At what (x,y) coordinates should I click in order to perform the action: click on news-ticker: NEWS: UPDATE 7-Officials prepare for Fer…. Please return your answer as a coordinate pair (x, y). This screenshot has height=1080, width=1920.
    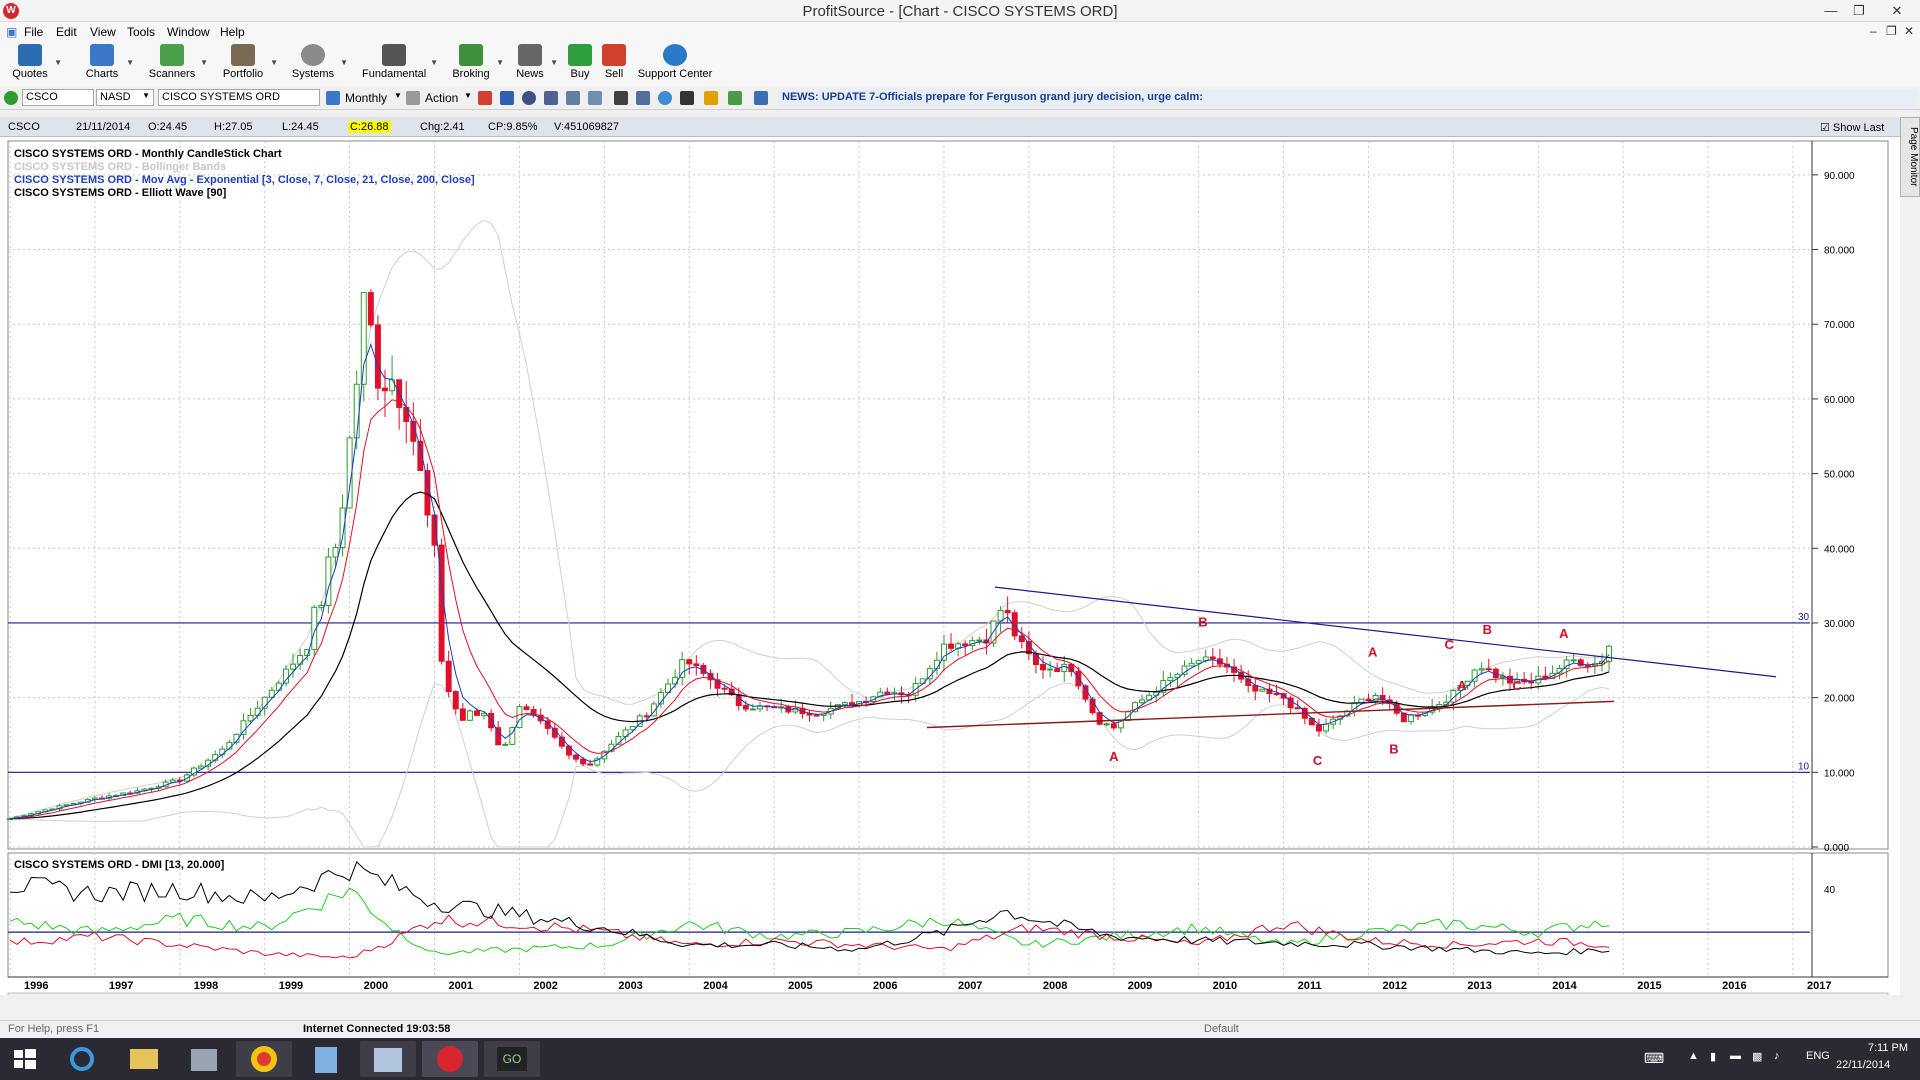
    Looking at the image, I should click on (1348, 98).